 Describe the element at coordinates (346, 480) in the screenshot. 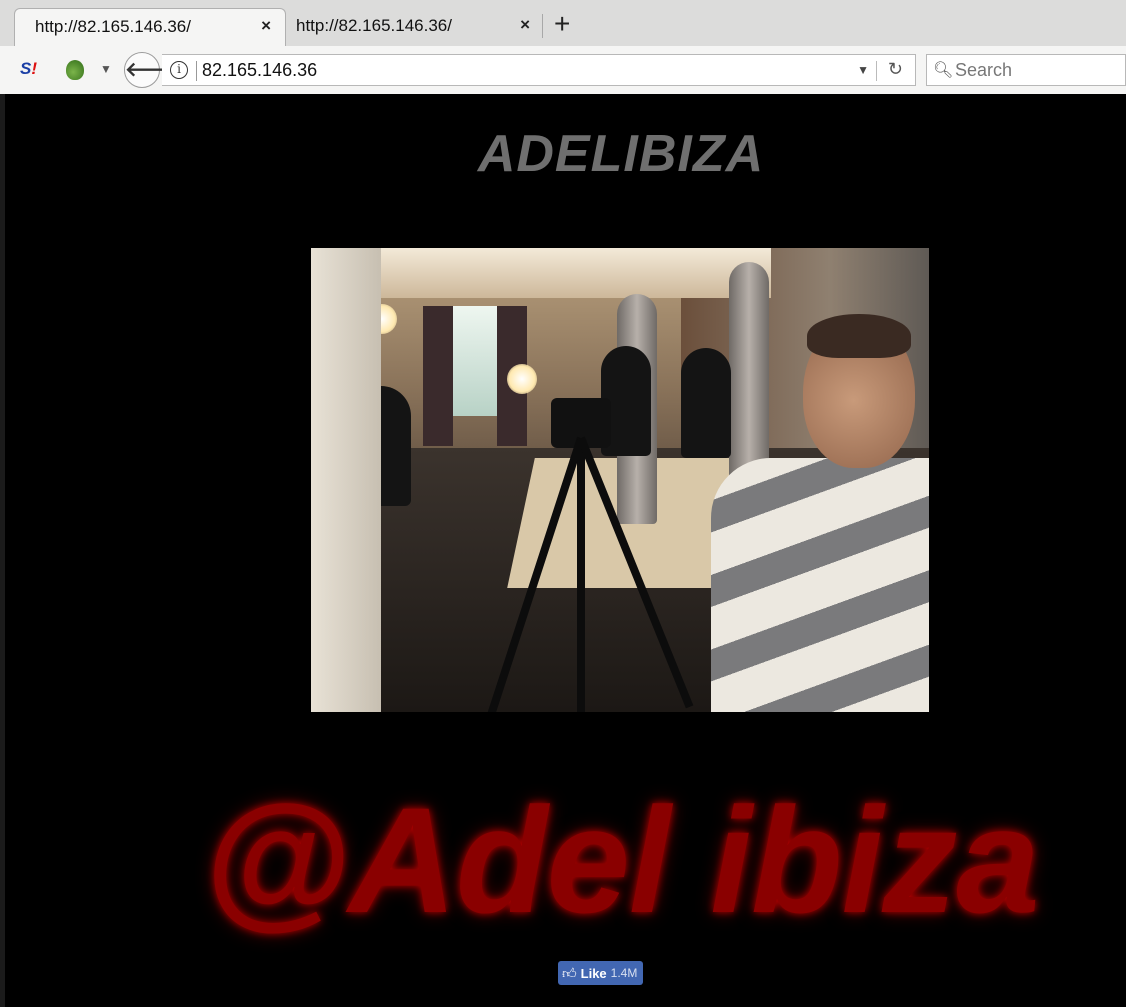

I see `photo-column` at that location.